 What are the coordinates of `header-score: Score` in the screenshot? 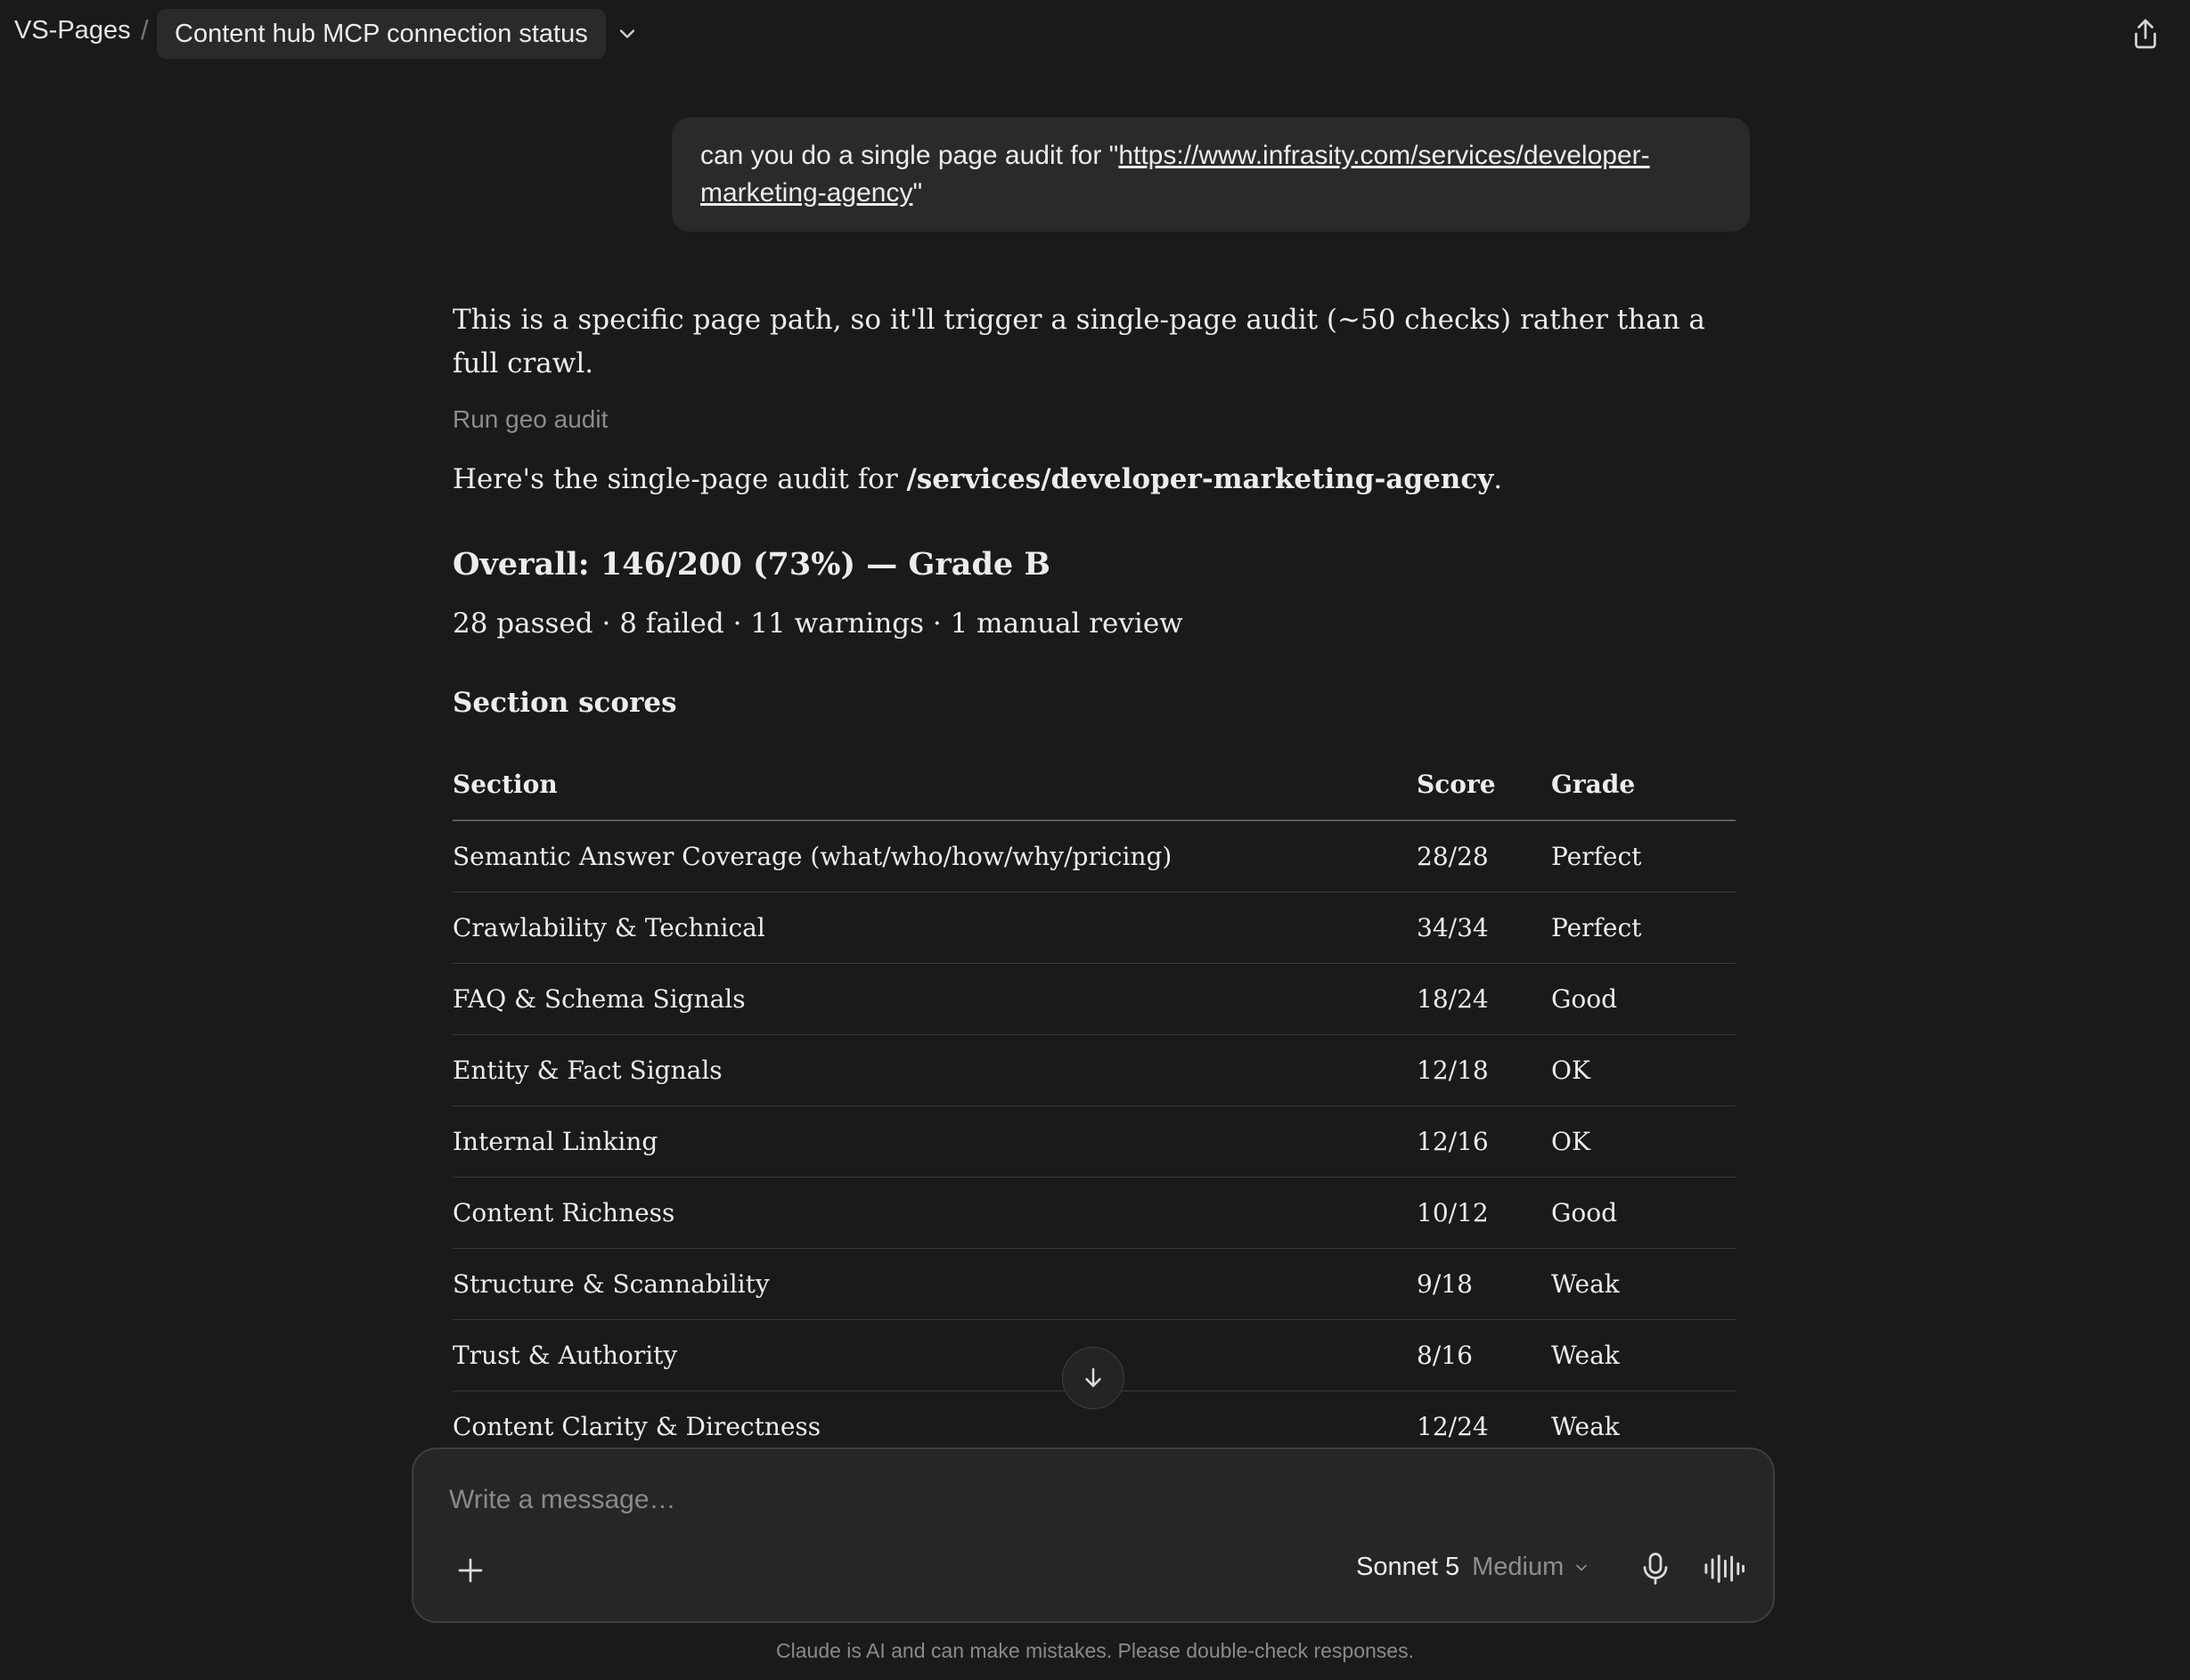 It's located at (1484, 784).